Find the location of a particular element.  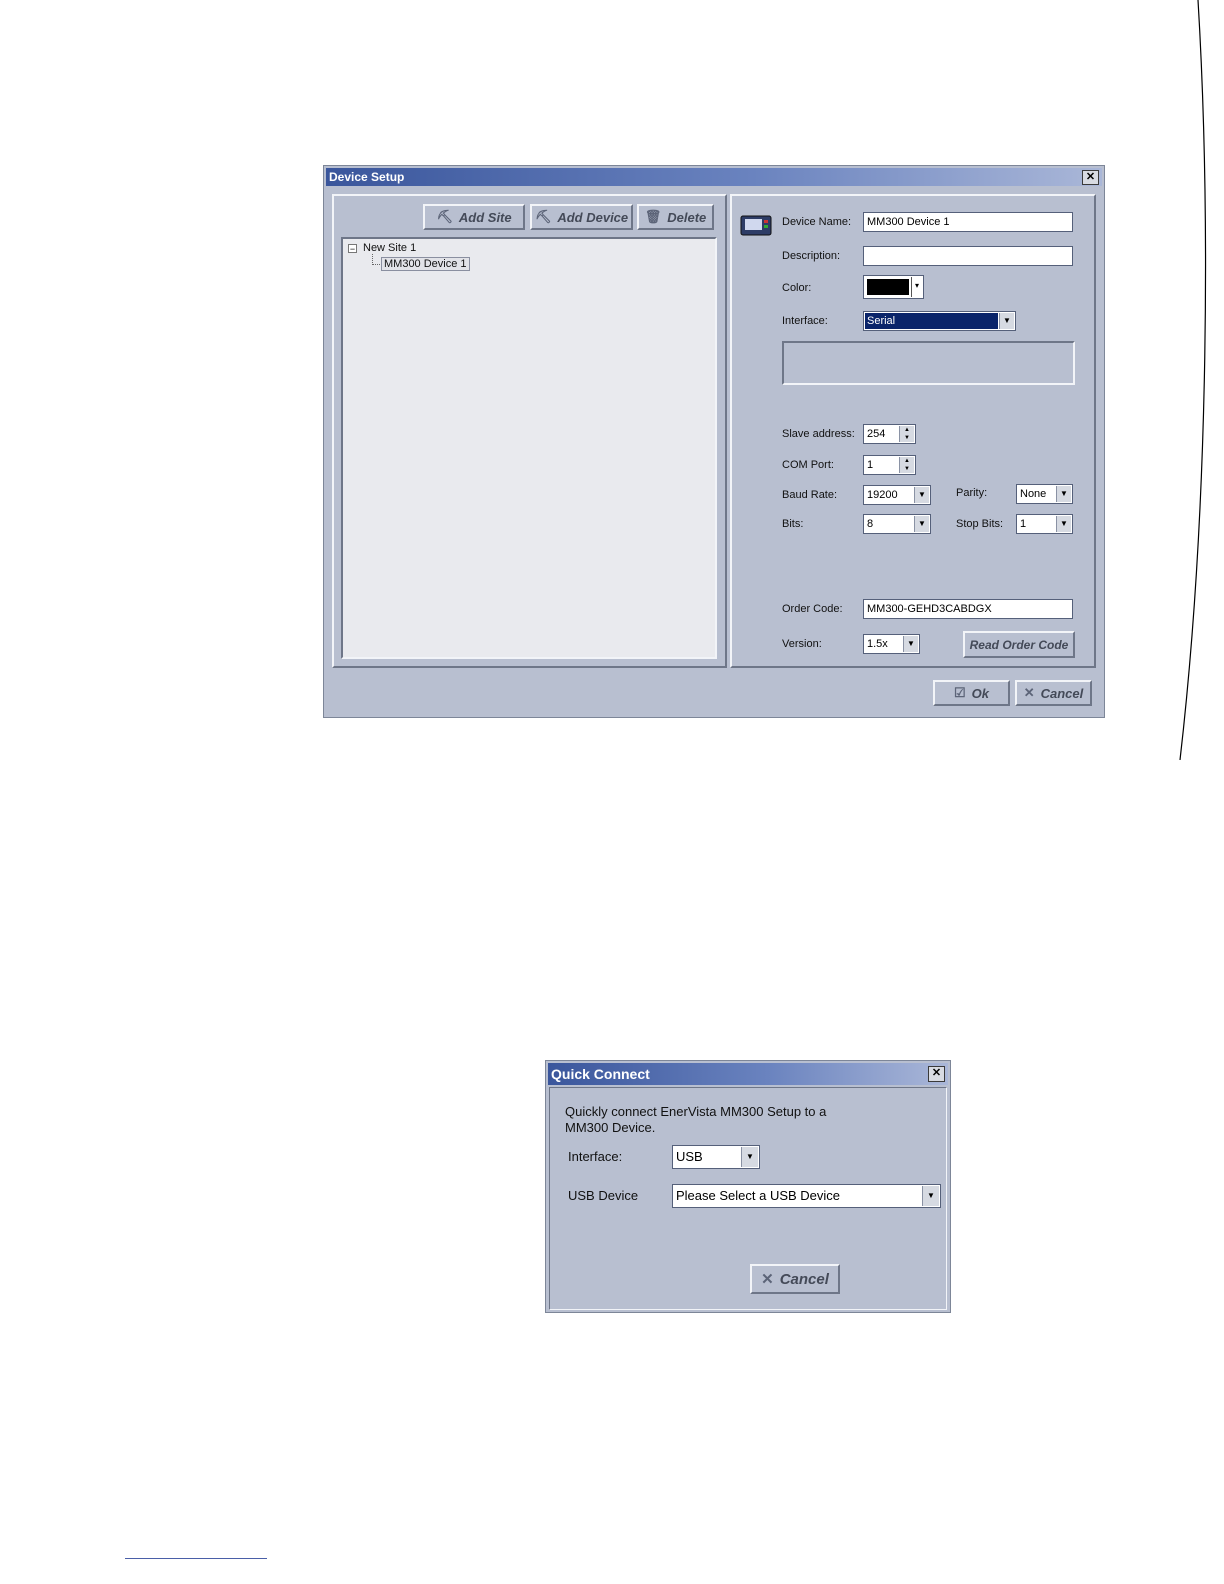

trash-icon: 🗑 is located at coordinates (653, 216).